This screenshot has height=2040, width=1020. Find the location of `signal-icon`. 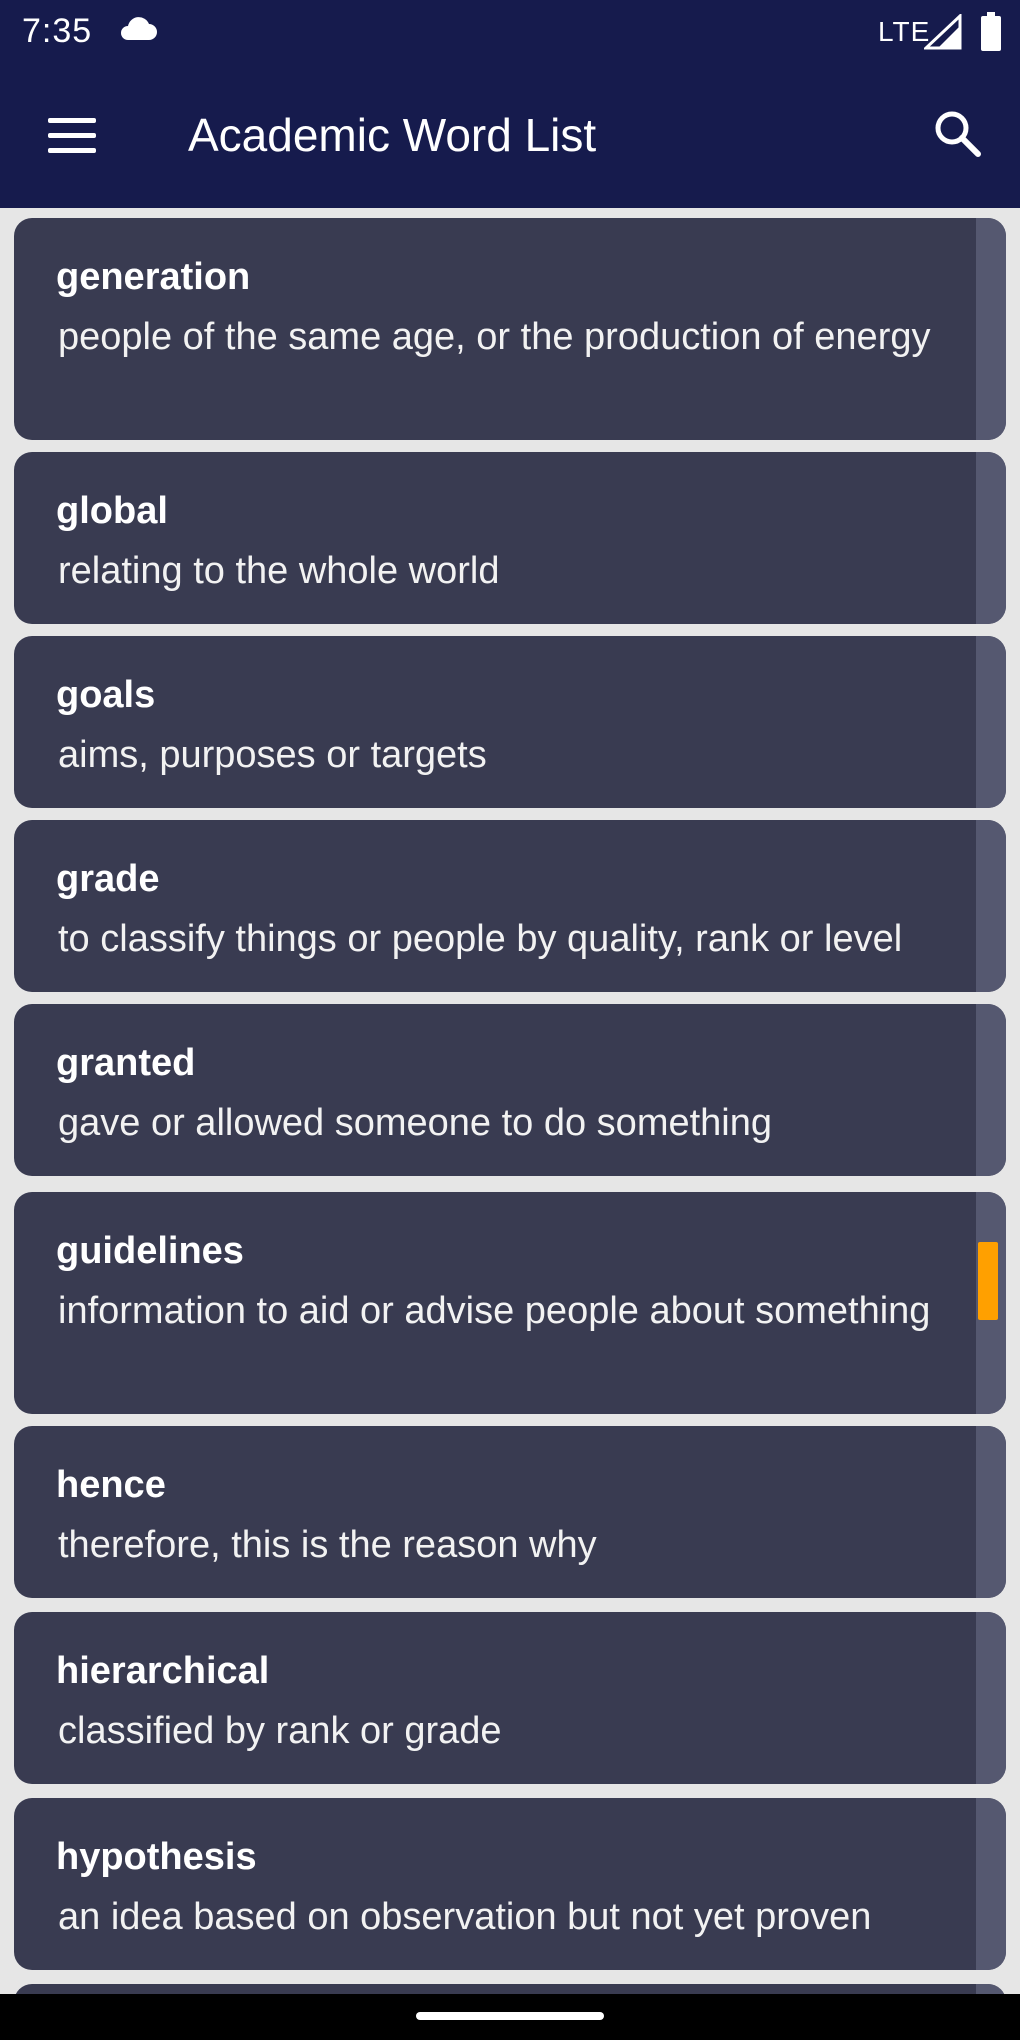

signal-icon is located at coordinates (943, 32).